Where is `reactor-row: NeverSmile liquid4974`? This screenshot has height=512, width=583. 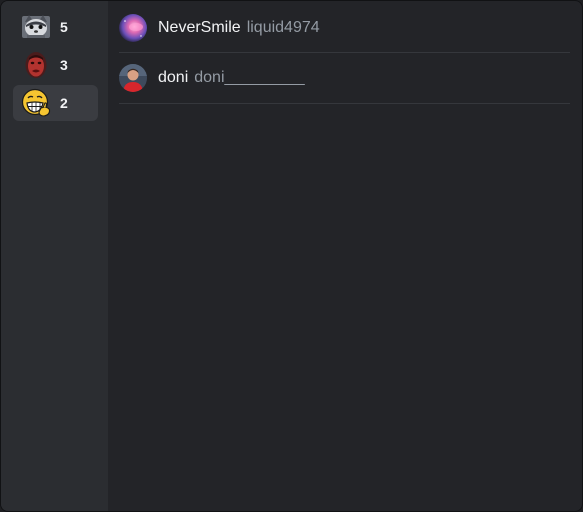
reactor-row: NeverSmile liquid4974 is located at coordinates (344, 27).